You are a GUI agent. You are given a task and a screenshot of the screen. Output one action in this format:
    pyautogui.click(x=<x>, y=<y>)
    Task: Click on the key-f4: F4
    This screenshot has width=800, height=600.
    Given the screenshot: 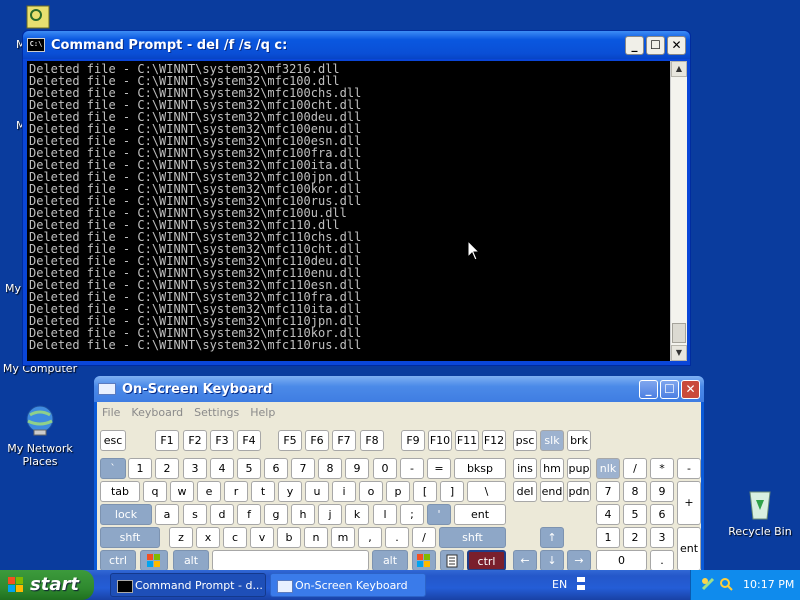 What is the action you would take?
    pyautogui.click(x=249, y=440)
    